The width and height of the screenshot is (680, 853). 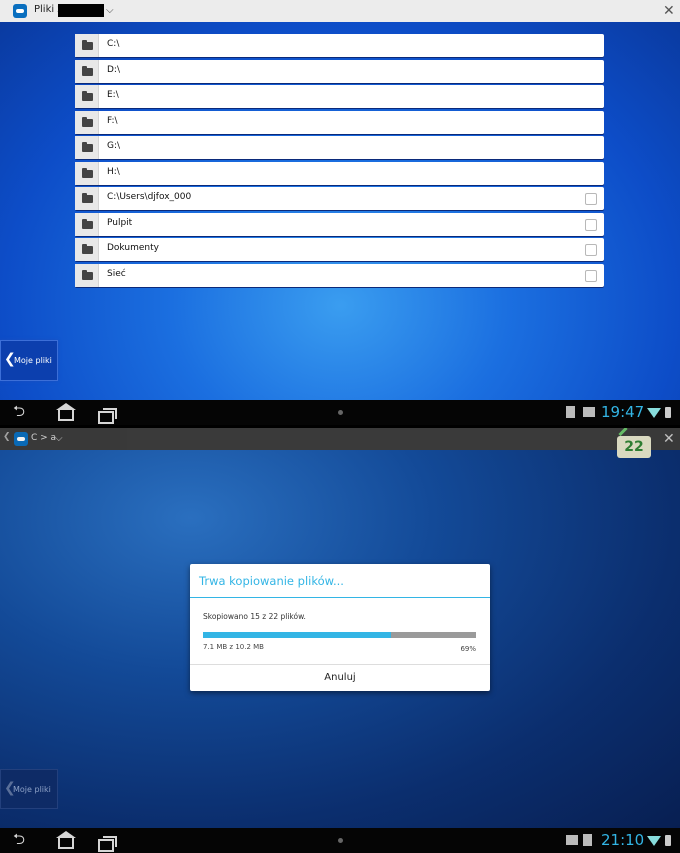 What do you see at coordinates (340, 11) in the screenshot?
I see `title-bar: Pliki z ⌵ ✕` at bounding box center [340, 11].